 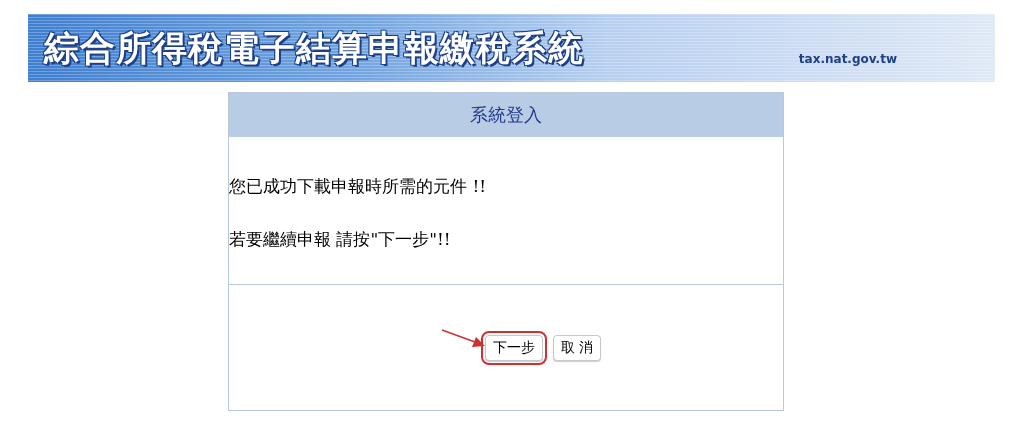 What do you see at coordinates (463, 338) in the screenshot?
I see `arrow-annotation-icon` at bounding box center [463, 338].